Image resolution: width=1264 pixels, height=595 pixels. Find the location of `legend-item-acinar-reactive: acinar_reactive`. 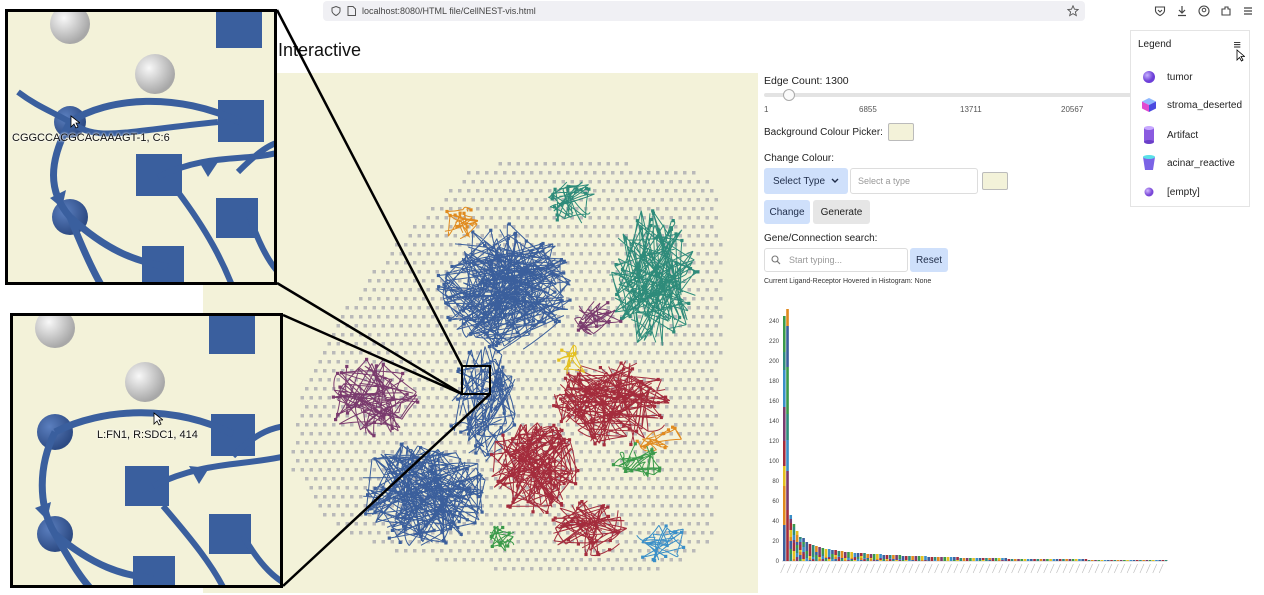

legend-item-acinar-reactive: acinar_reactive is located at coordinates (1188, 163).